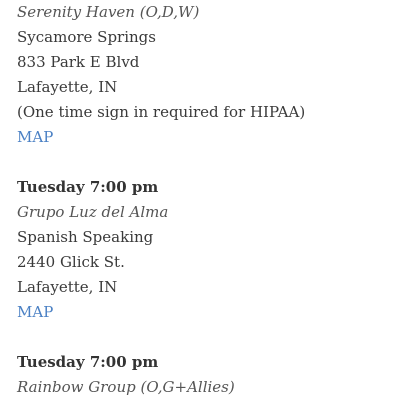 This screenshot has height=400, width=408. Describe the element at coordinates (85, 237) in the screenshot. I see `meeting-language: Spanish Speaking` at that location.